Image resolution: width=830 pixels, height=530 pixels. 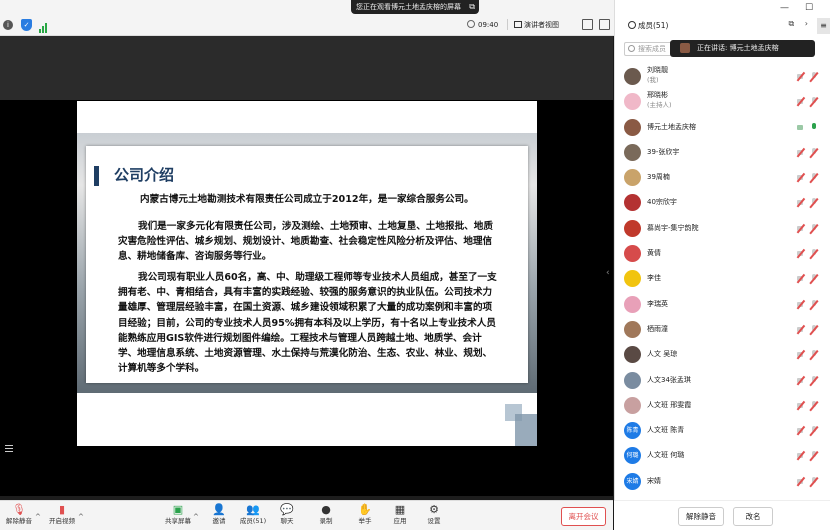 I want to click on member-item: 40宗欣宇, so click(x=719, y=202).